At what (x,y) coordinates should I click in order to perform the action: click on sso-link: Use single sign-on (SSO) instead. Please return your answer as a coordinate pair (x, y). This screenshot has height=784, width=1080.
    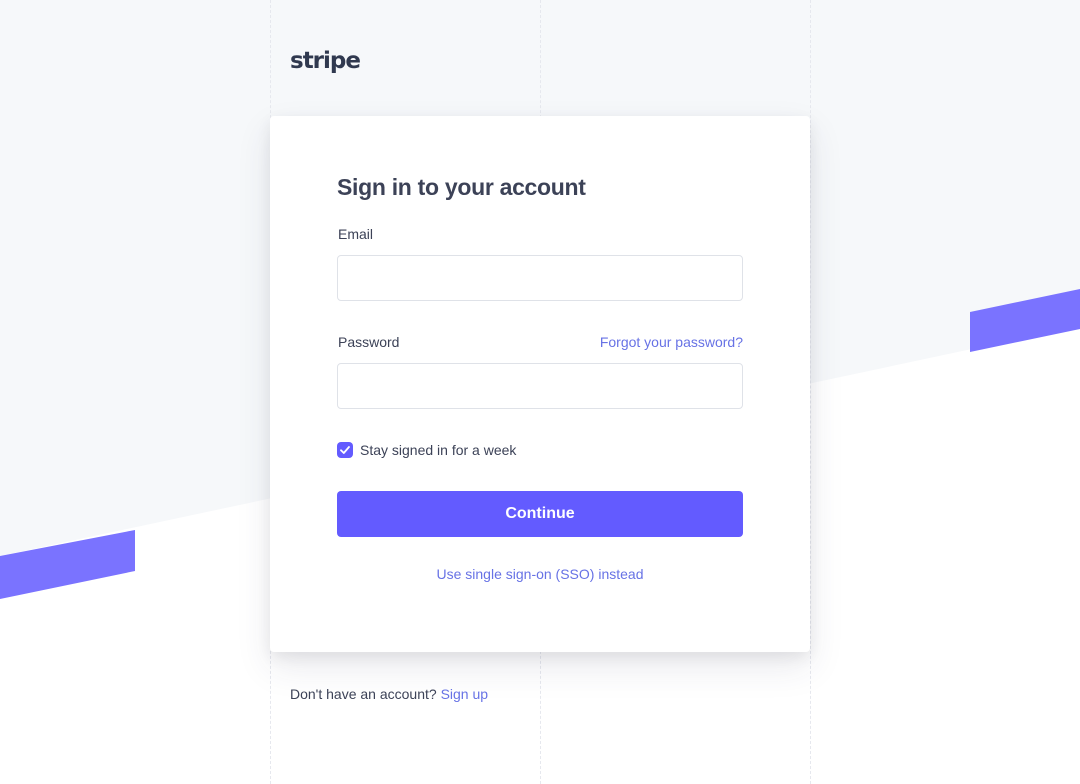
    Looking at the image, I should click on (540, 574).